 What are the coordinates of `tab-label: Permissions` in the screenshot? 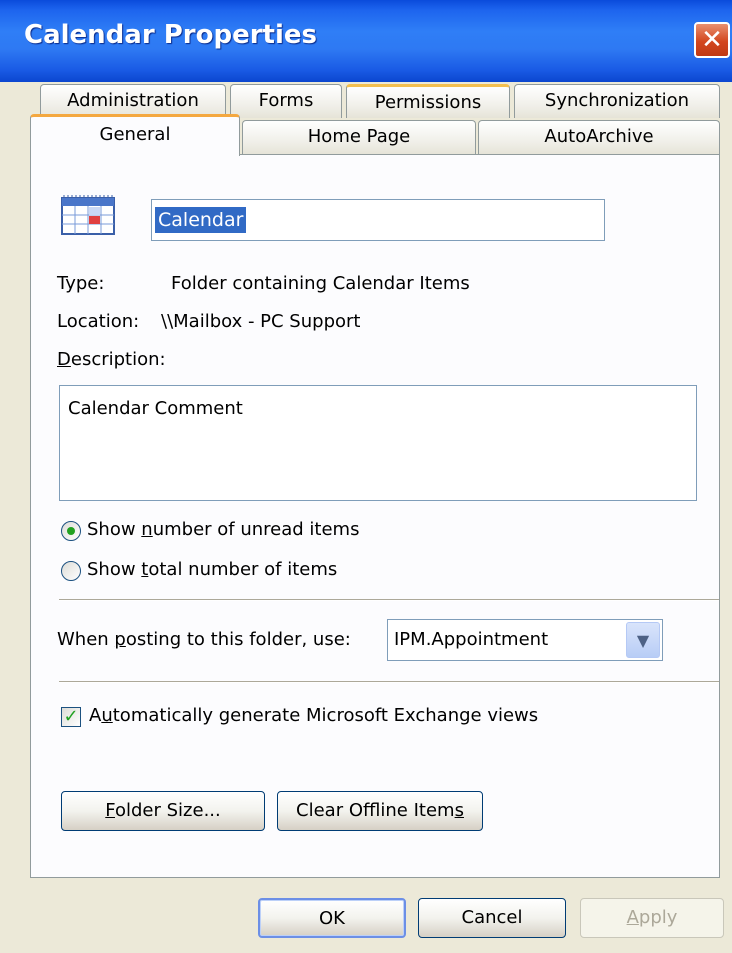 It's located at (428, 102).